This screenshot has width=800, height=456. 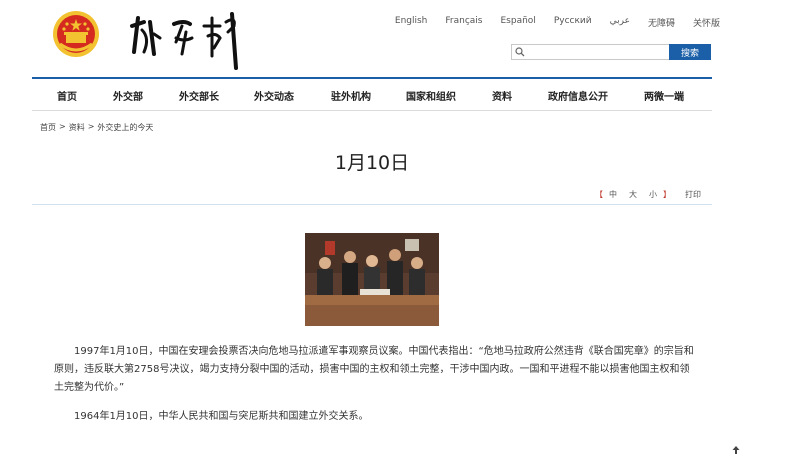 What do you see at coordinates (351, 95) in the screenshot?
I see `nav-item-missions: 驻外机构` at bounding box center [351, 95].